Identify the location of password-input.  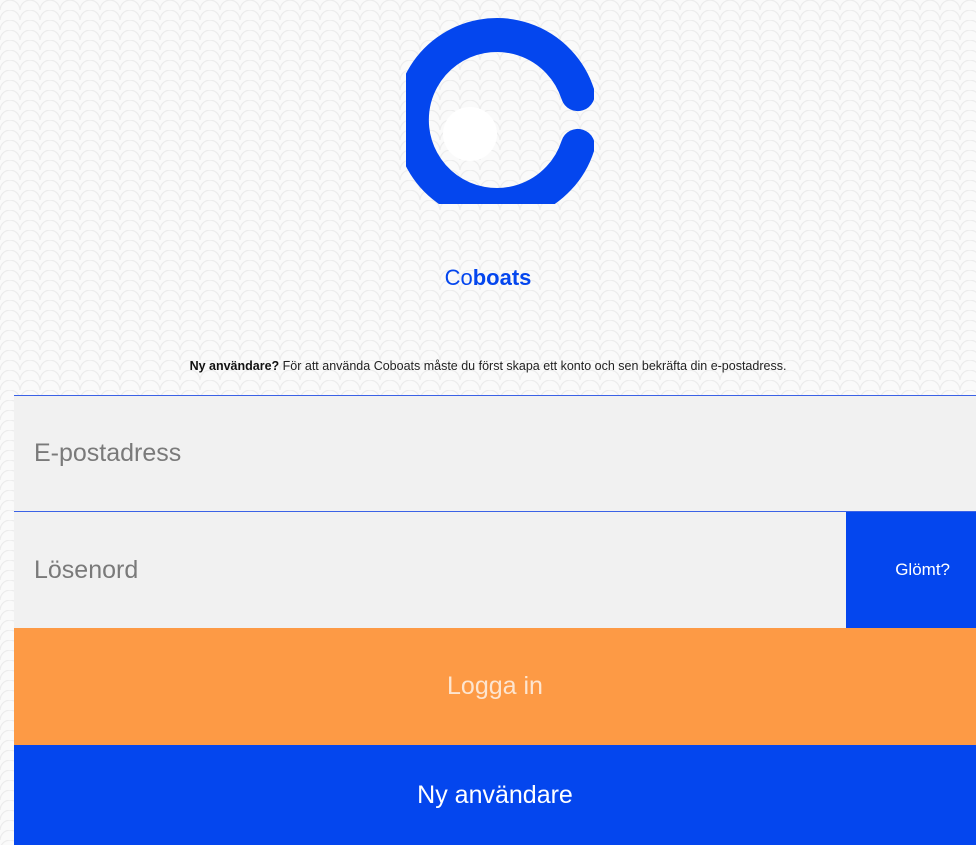
(430, 570).